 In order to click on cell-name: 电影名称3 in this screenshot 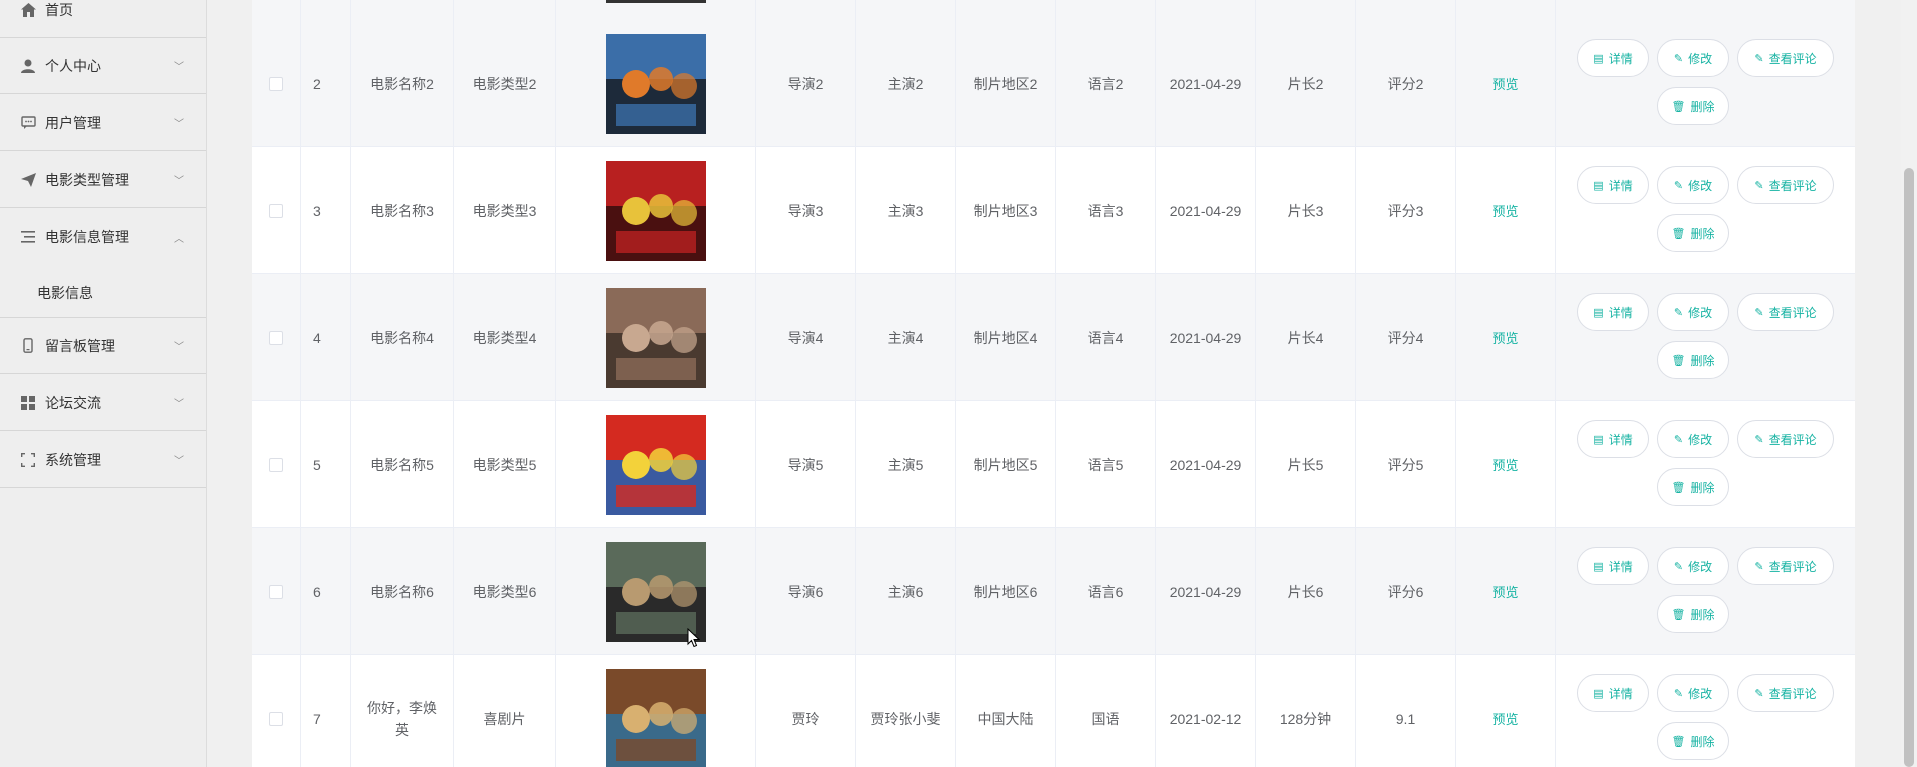, I will do `click(402, 210)`.